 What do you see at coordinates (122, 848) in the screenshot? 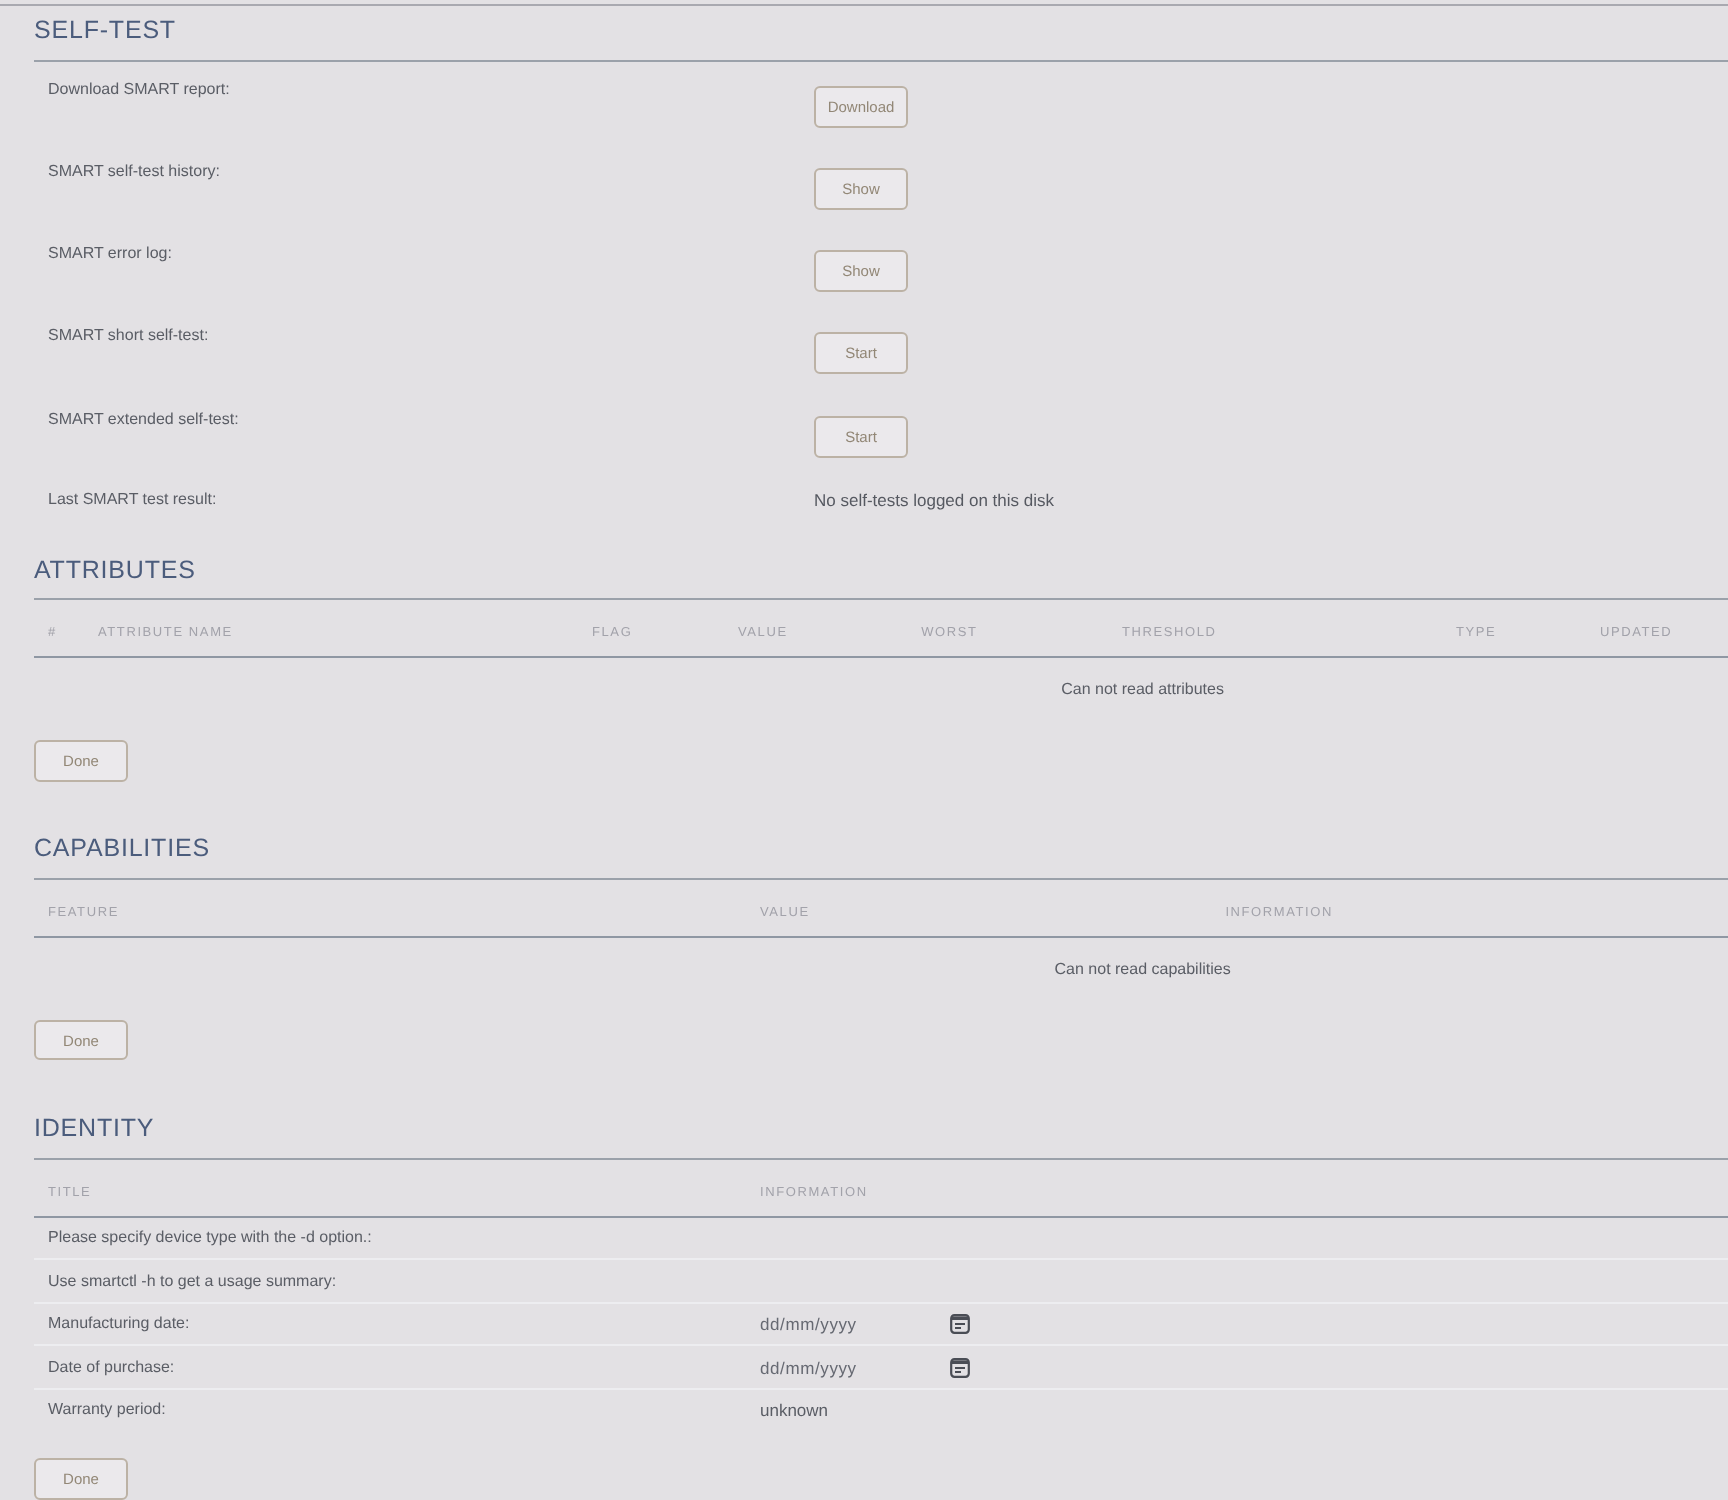
I see `section-title: CAPABILITIES` at bounding box center [122, 848].